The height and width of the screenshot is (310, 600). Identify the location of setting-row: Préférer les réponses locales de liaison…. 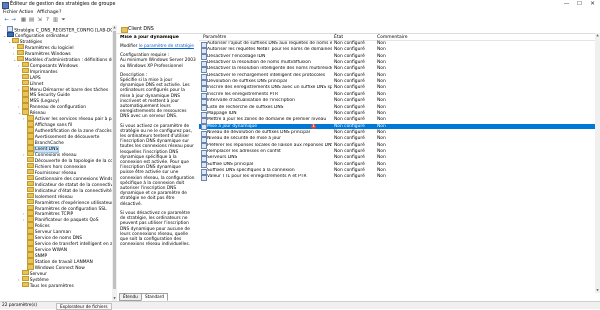
(397, 146).